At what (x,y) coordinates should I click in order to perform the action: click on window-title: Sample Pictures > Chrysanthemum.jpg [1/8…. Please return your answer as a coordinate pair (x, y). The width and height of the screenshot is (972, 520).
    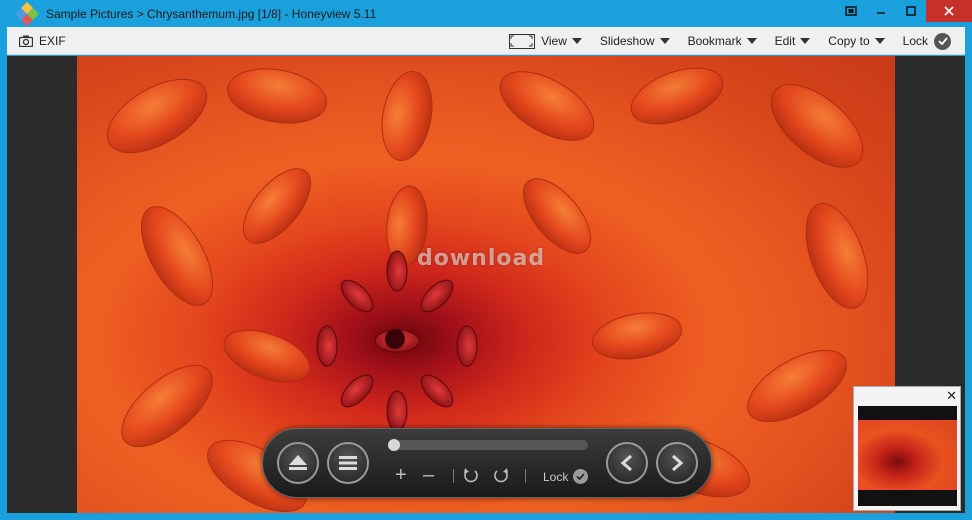
    Looking at the image, I should click on (211, 13).